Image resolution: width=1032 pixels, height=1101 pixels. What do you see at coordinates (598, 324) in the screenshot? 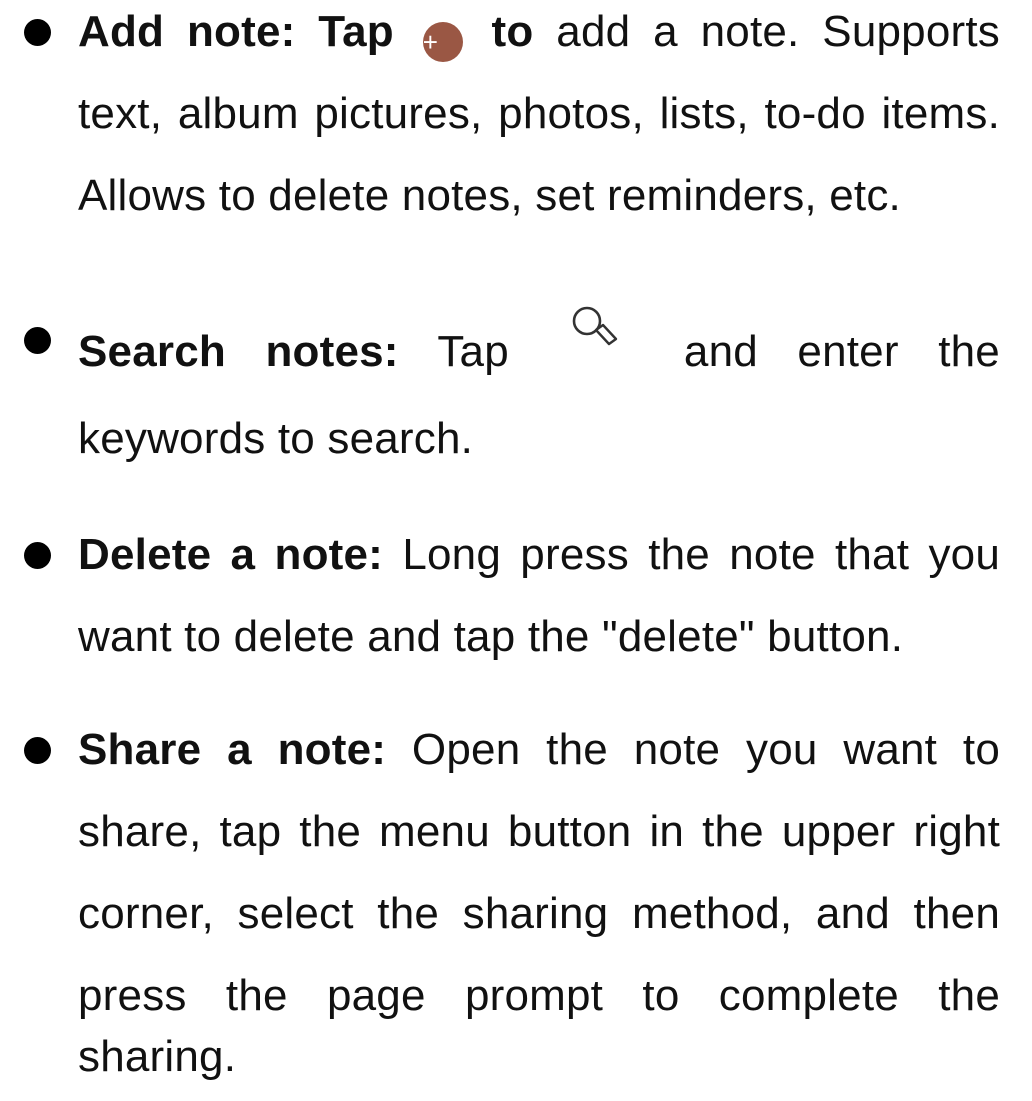
I see `search-icon` at bounding box center [598, 324].